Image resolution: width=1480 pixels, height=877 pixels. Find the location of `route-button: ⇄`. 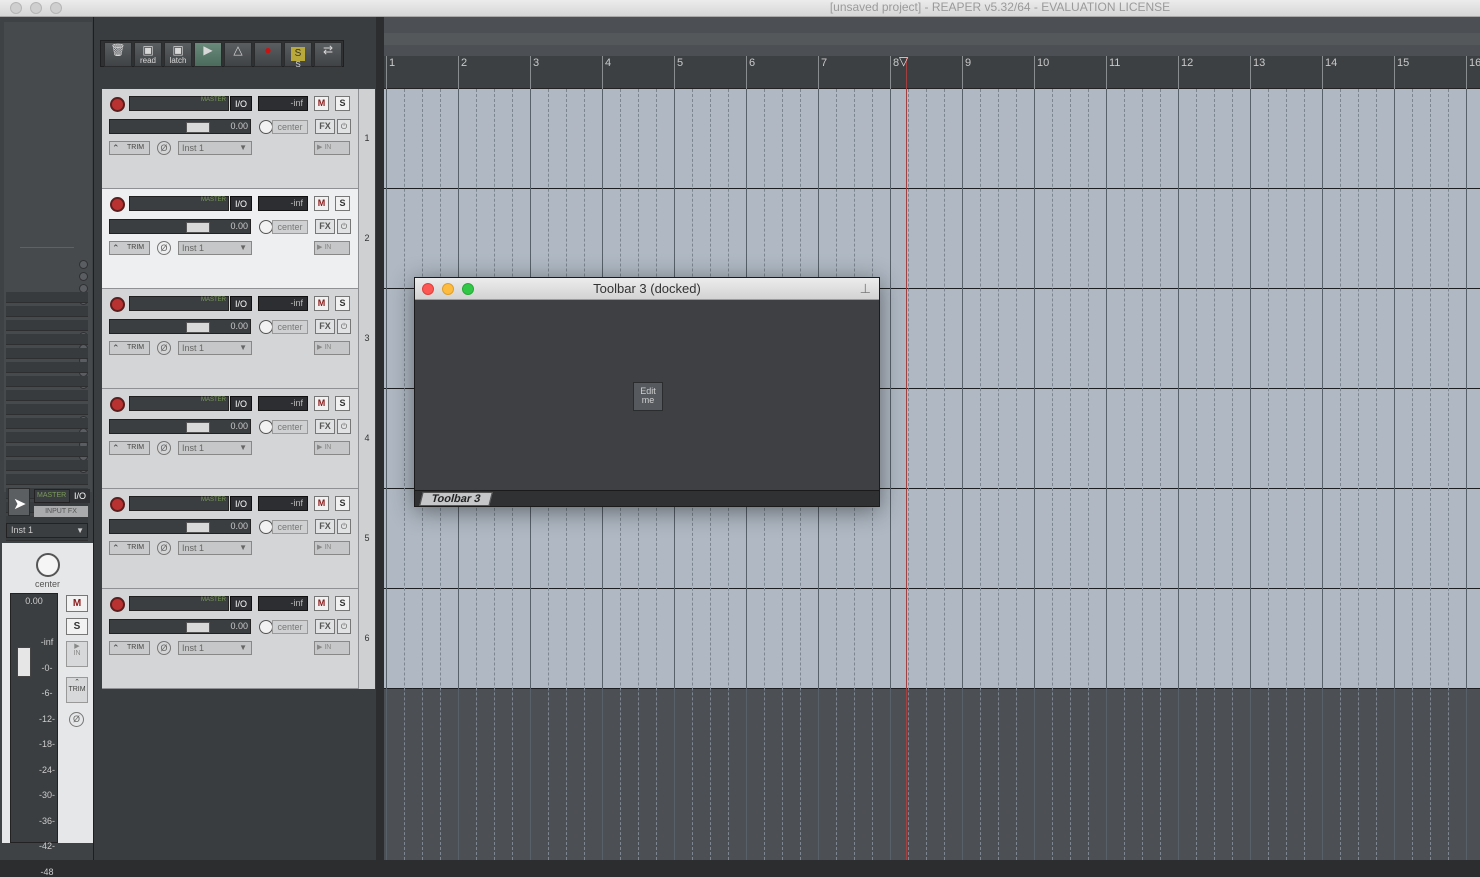

route-button: ⇄ is located at coordinates (328, 54).